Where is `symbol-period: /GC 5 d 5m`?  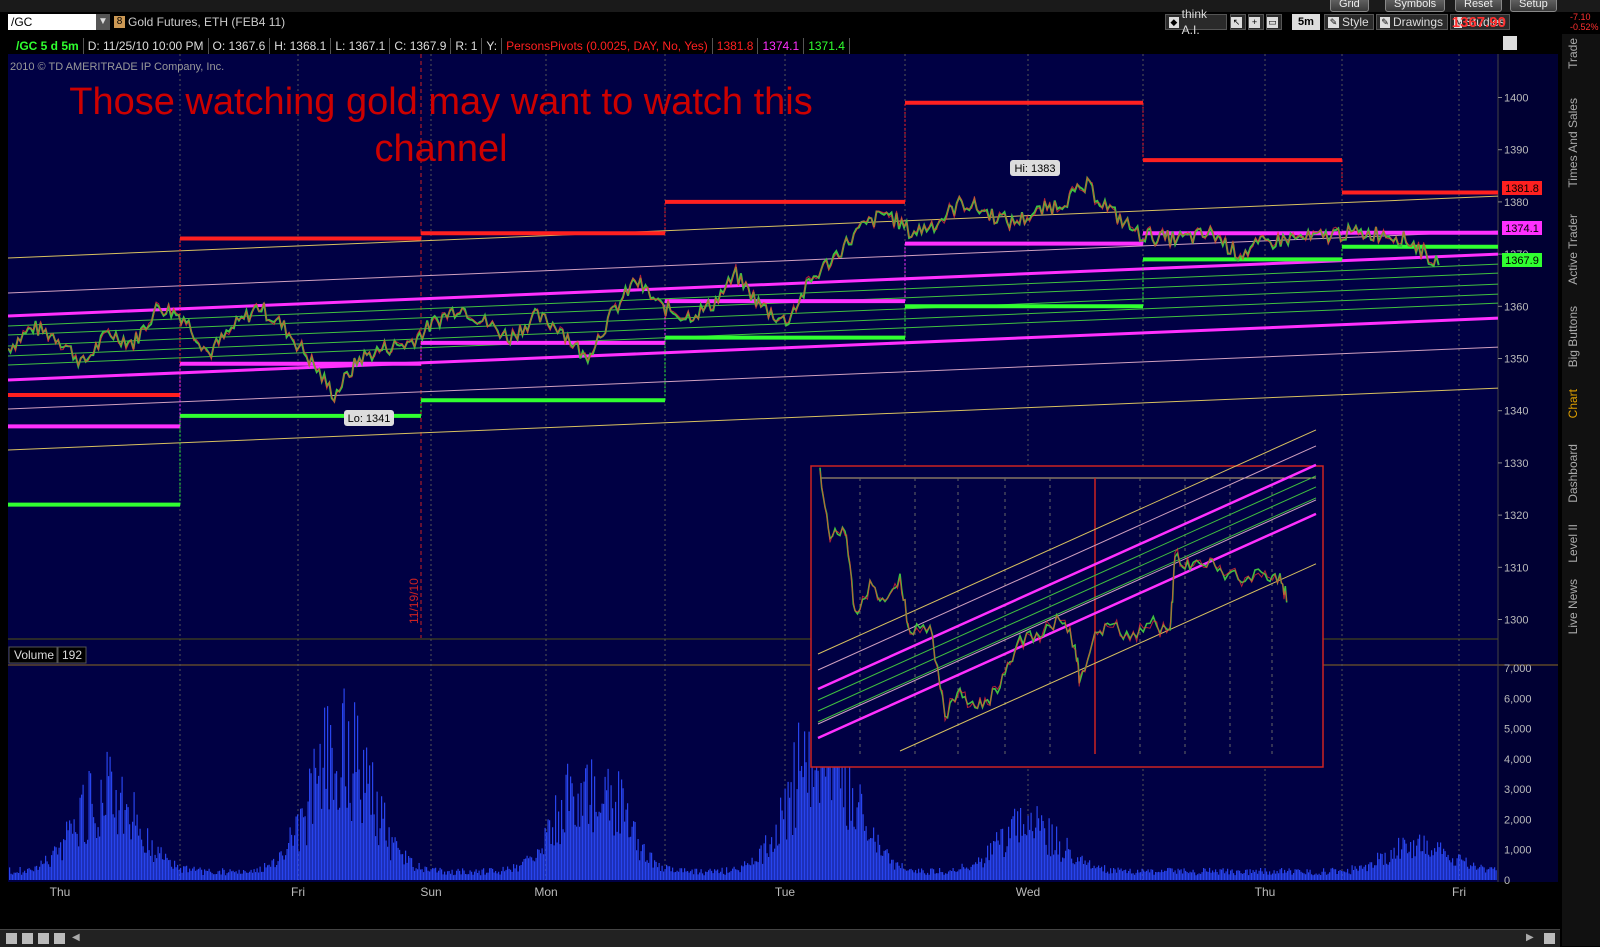
symbol-period: /GC 5 d 5m is located at coordinates (48, 46).